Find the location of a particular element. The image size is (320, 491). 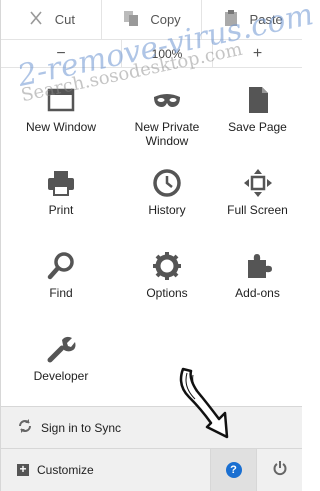

quit-button is located at coordinates (279, 470).